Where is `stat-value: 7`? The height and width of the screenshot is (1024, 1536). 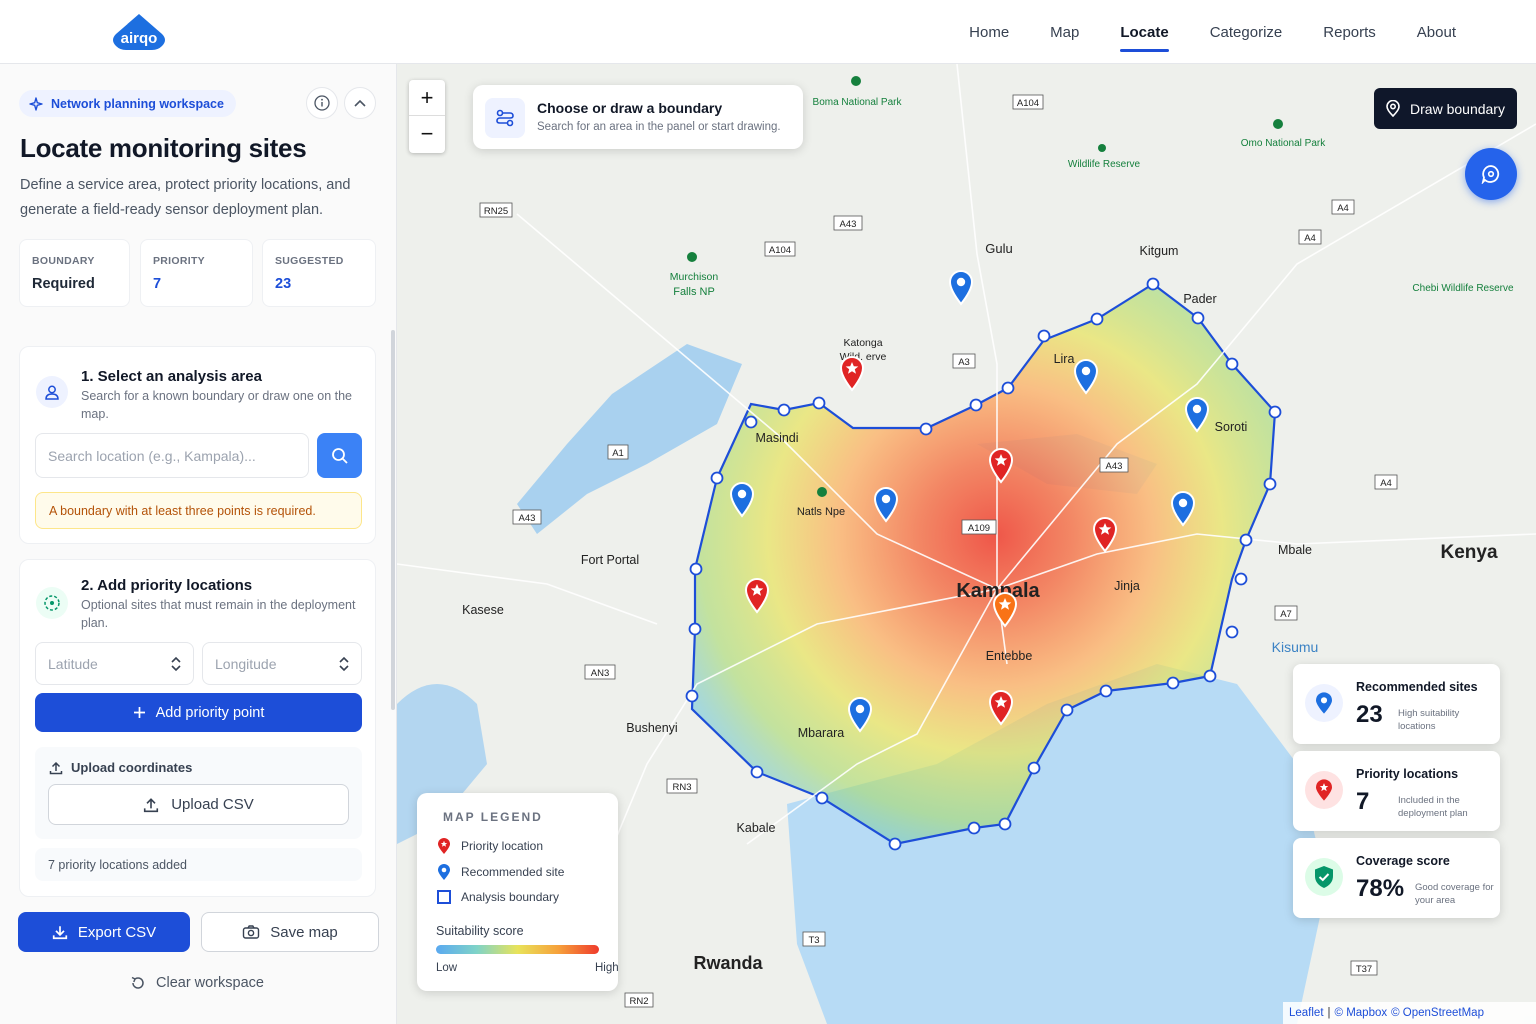 stat-value: 7 is located at coordinates (157, 284).